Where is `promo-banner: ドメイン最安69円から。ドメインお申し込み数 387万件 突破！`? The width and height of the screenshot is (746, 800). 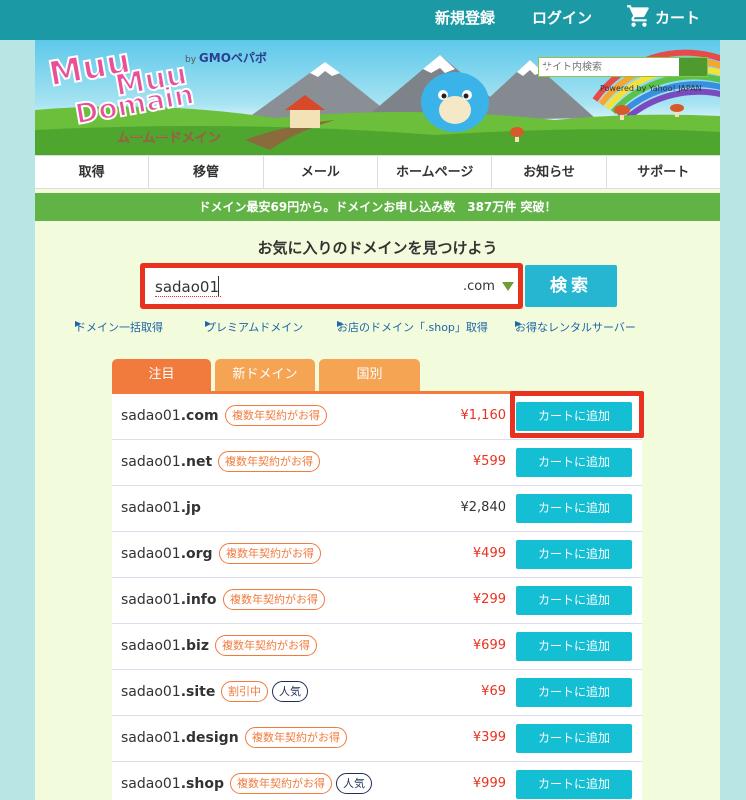 promo-banner: ドメイン最安69円から。ドメインお申し込み数 387万件 突破！ is located at coordinates (377, 207).